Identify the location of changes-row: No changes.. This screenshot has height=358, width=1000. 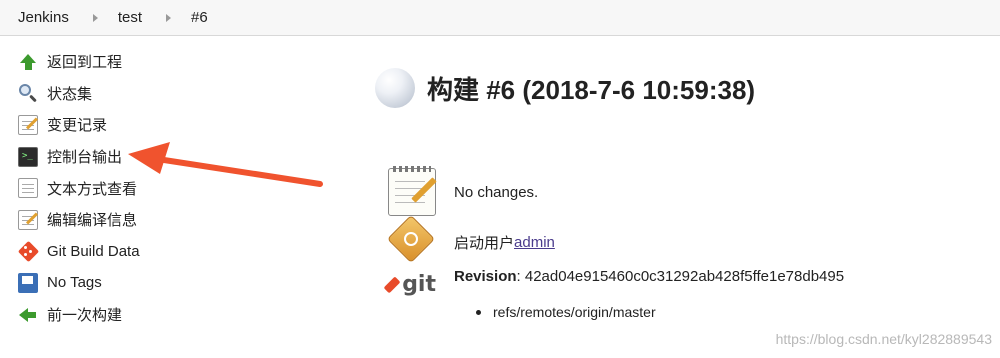
(463, 191).